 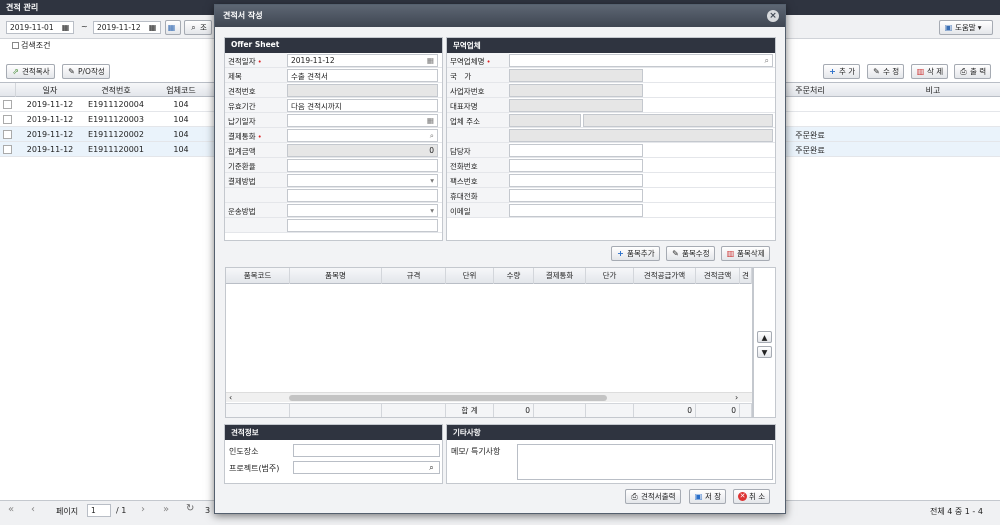 What do you see at coordinates (930, 71) in the screenshot?
I see `delete-button: ▥ 삭 제` at bounding box center [930, 71].